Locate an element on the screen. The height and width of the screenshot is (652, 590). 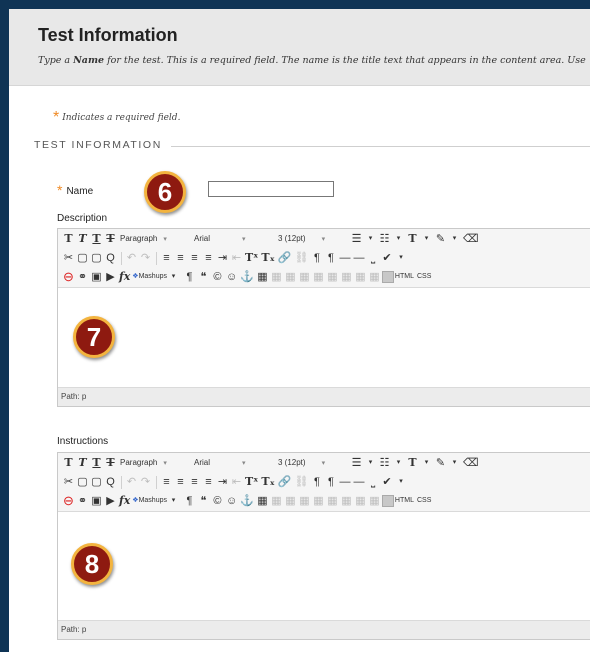
record-icon: ⊖ is located at coordinates (68, 277).